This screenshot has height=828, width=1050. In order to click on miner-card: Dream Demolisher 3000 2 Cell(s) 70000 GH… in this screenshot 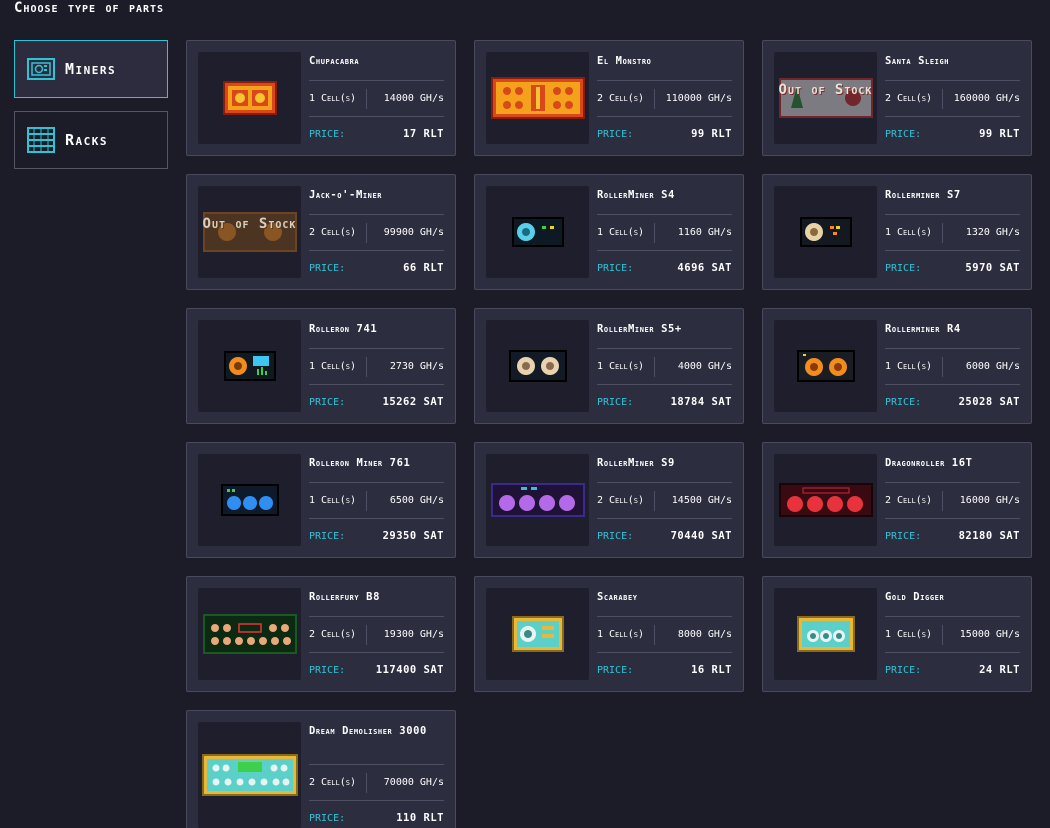, I will do `click(321, 769)`.